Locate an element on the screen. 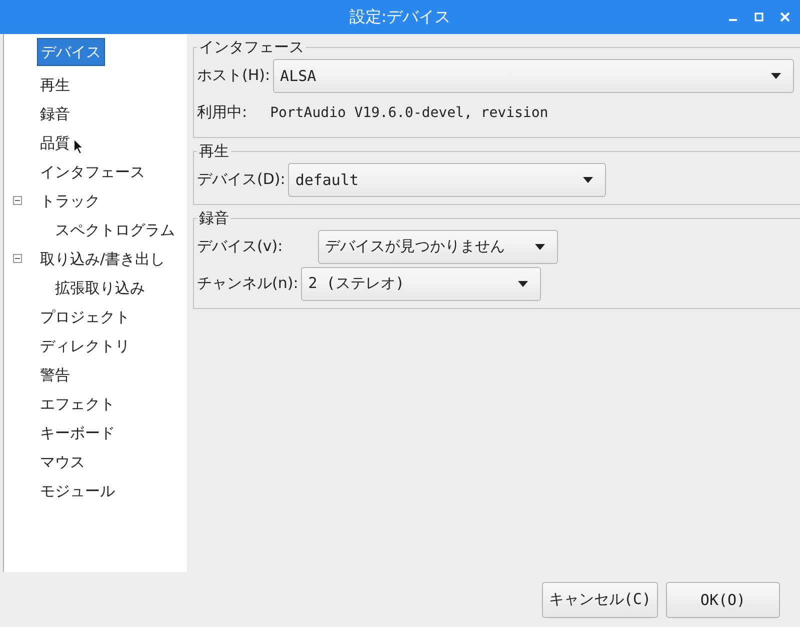 Image resolution: width=800 pixels, height=627 pixels. field-label: ホスト(H): is located at coordinates (233, 75).